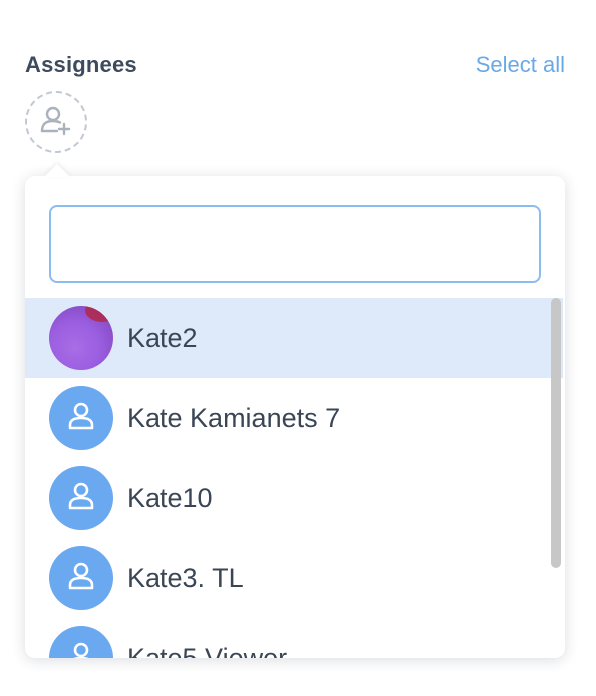  I want to click on assignee-name: Kate2, so click(162, 337).